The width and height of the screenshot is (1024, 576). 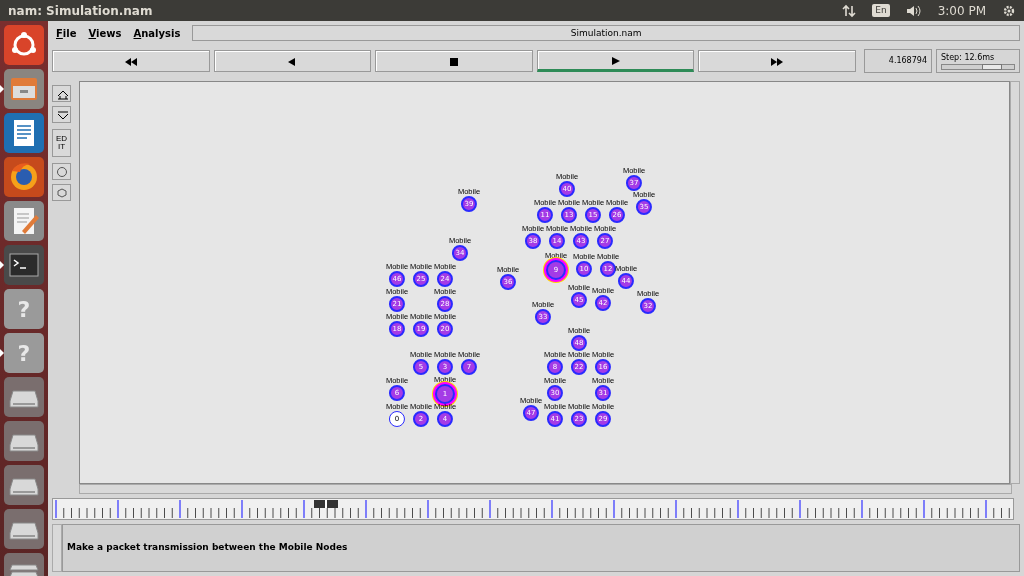 I want to click on terminal-icon, so click(x=24, y=265).